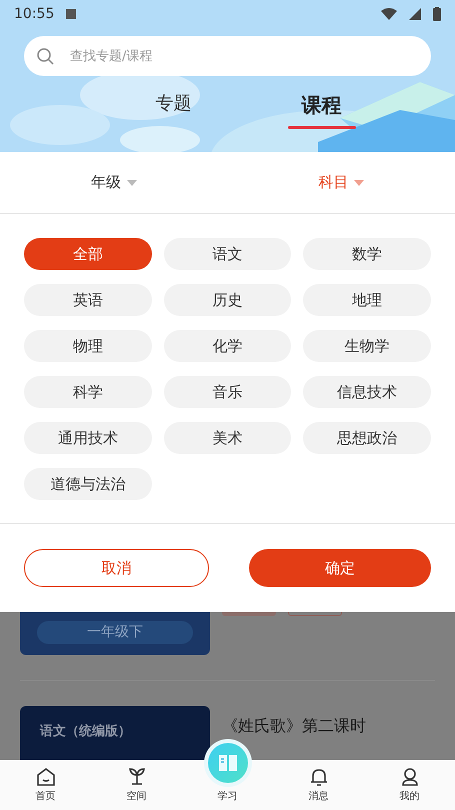 Image resolution: width=455 pixels, height=810 pixels. I want to click on nav-tab: 空间, so click(136, 785).